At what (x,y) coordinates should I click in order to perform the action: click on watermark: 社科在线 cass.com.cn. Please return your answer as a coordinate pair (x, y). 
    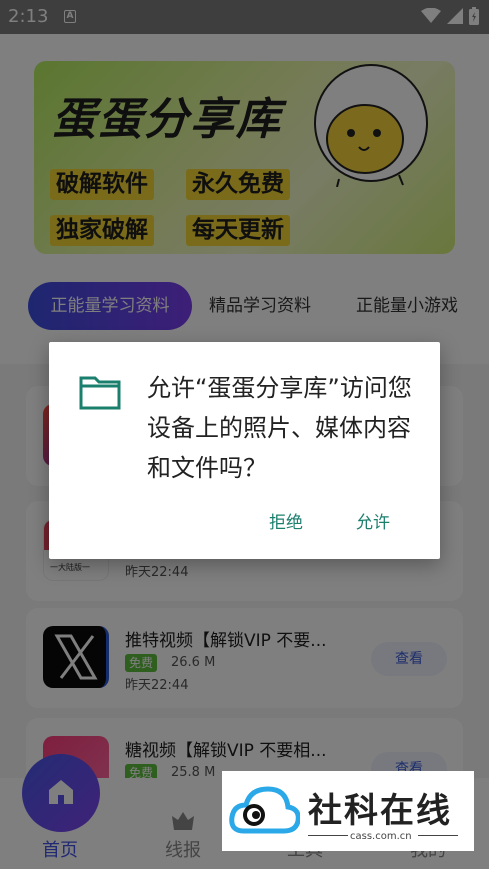
    Looking at the image, I should click on (348, 811).